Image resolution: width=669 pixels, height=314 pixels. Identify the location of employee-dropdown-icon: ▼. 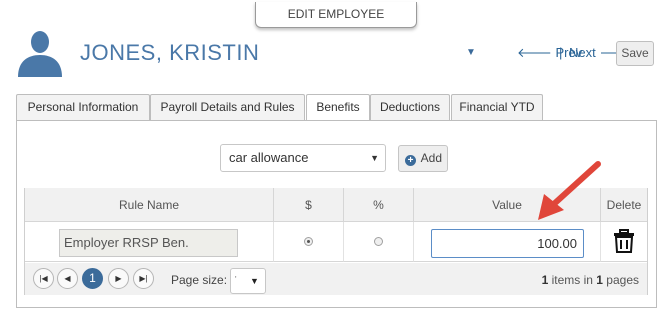
(471, 52).